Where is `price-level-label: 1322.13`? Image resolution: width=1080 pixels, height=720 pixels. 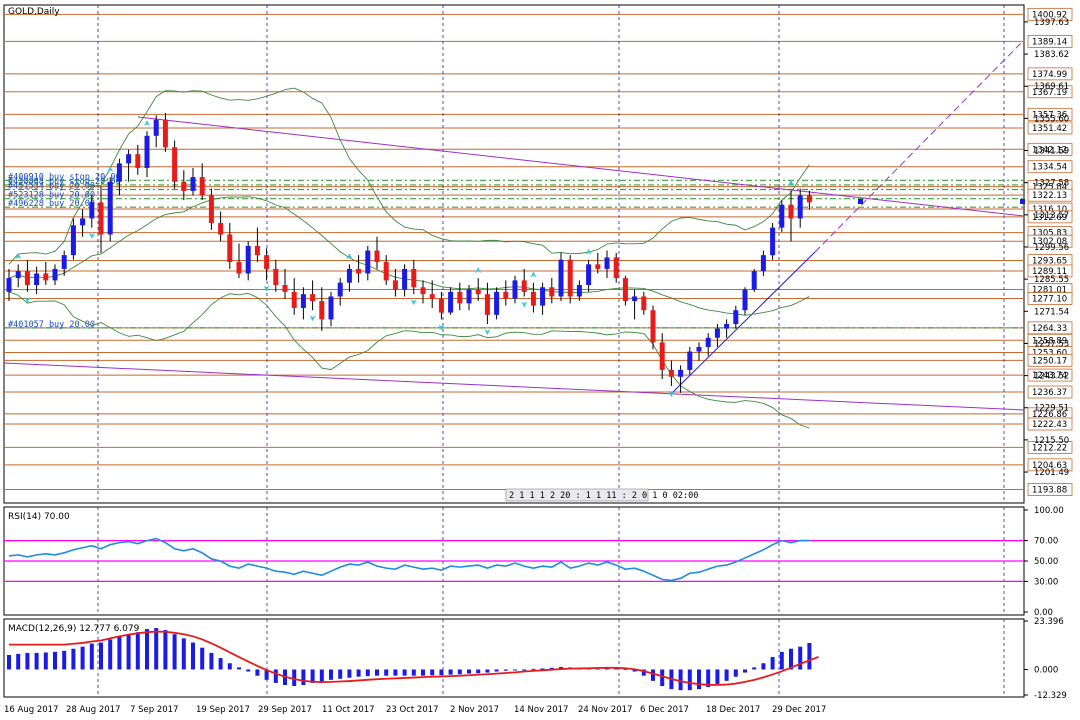
price-level-label: 1322.13 is located at coordinates (1049, 196).